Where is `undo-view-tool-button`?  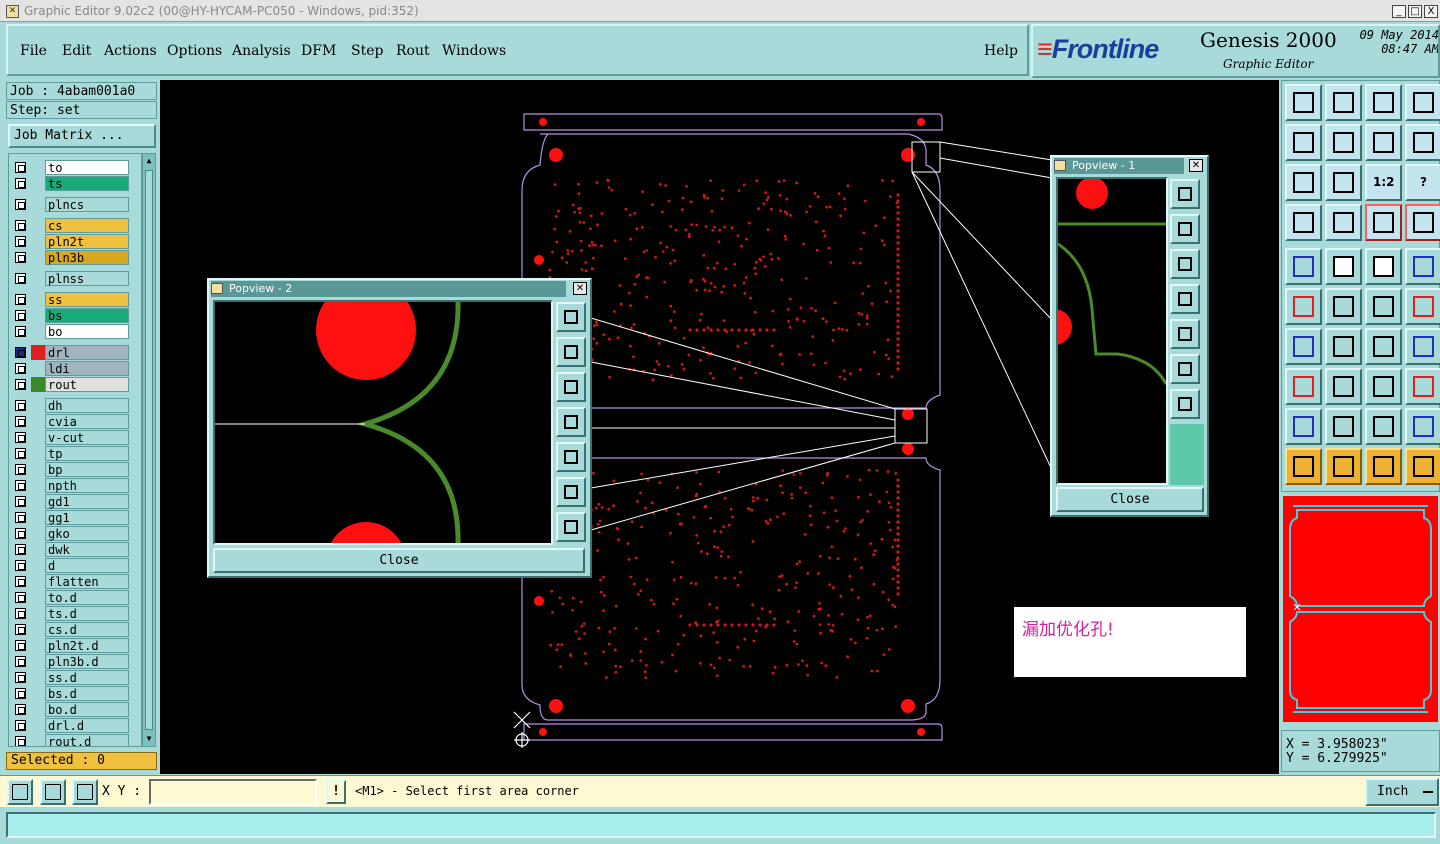
undo-view-tool-button is located at coordinates (1383, 142).